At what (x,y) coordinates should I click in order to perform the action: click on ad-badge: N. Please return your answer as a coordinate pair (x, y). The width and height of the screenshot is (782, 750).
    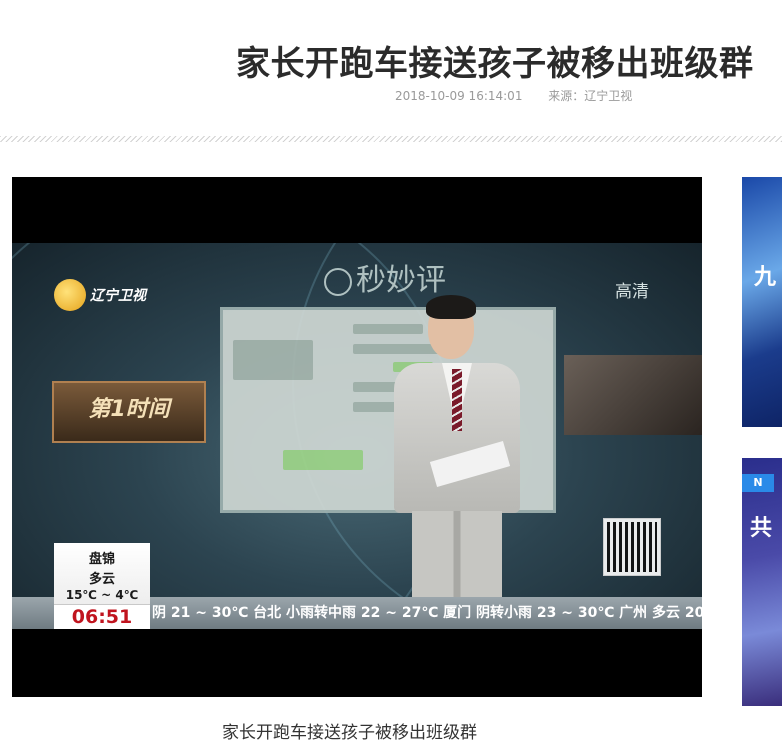
    Looking at the image, I should click on (758, 483).